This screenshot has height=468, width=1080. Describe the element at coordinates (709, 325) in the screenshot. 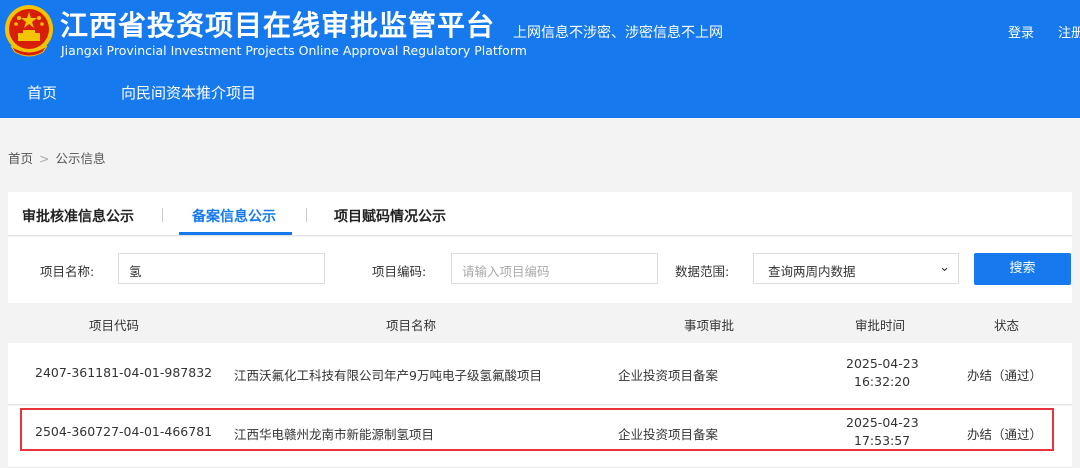

I see `column-header-matter: 事项审批` at that location.